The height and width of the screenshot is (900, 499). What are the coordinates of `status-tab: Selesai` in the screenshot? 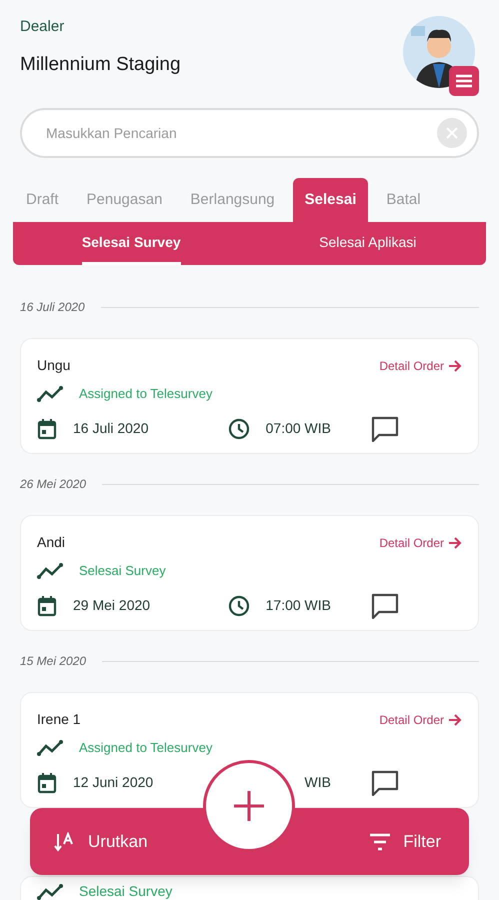 It's located at (330, 200).